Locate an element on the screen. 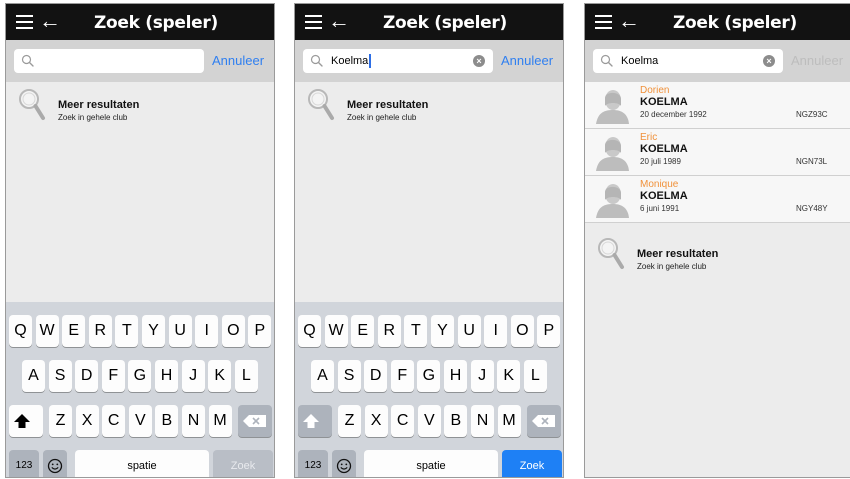 The width and height of the screenshot is (850, 479). player-first-name: Dorien is located at coordinates (655, 90).